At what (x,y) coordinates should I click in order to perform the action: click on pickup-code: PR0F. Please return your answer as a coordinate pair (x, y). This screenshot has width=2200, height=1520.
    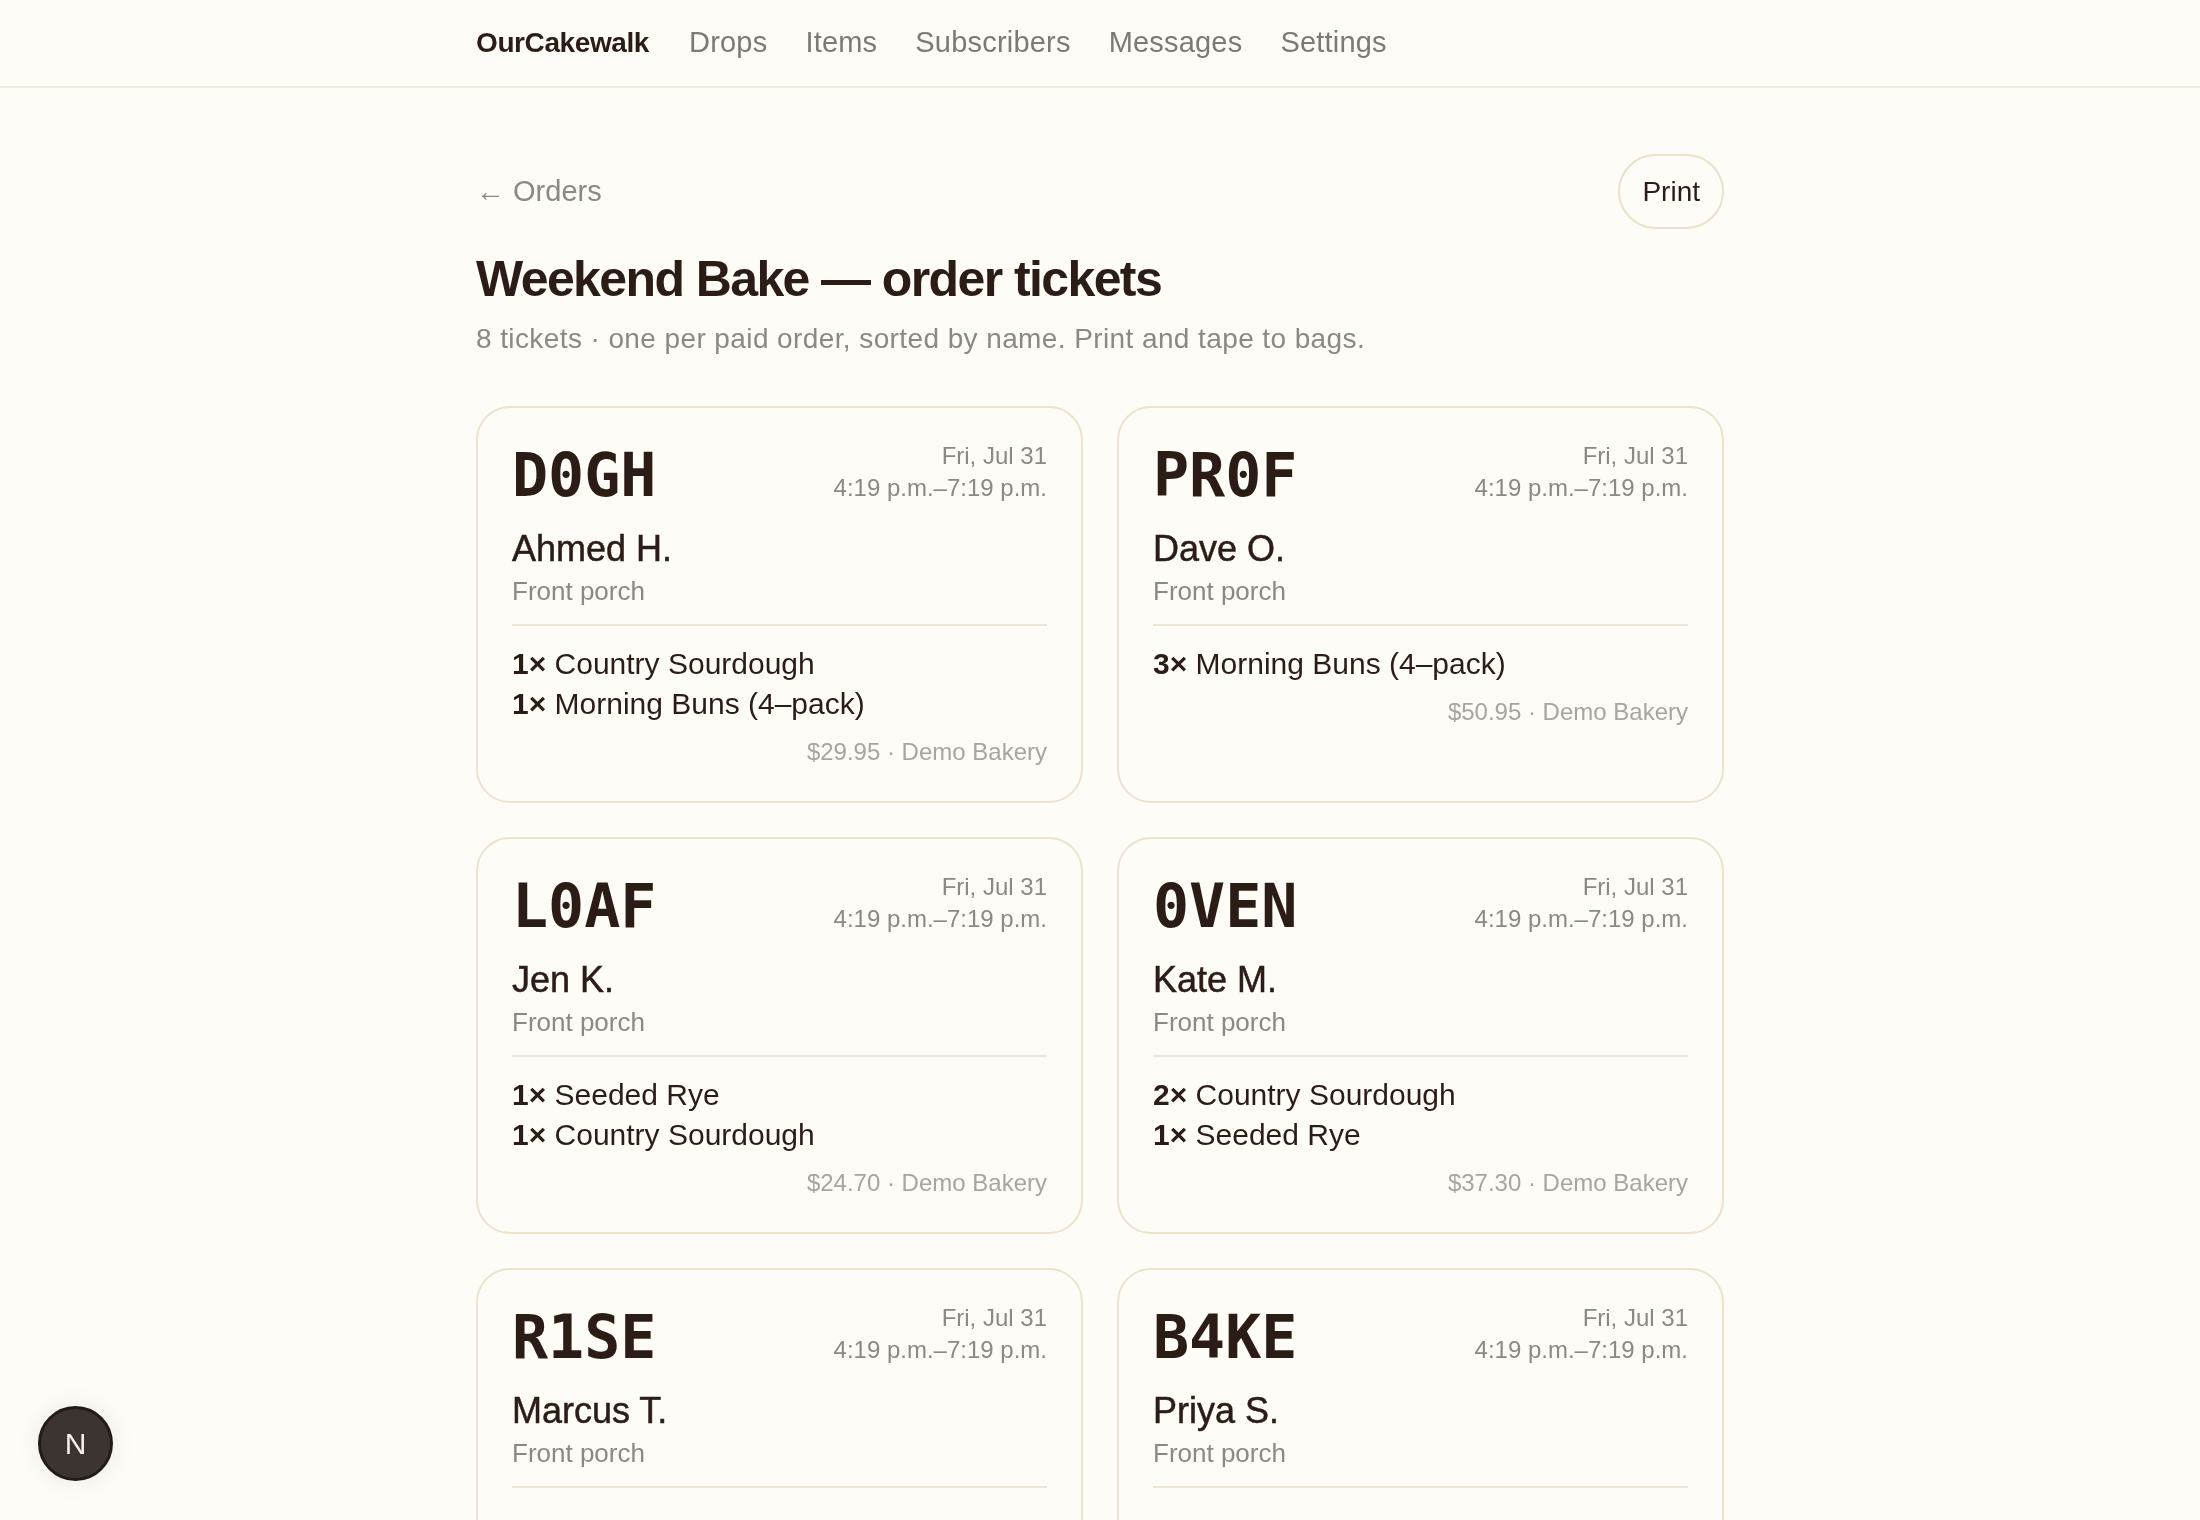
    Looking at the image, I should click on (1225, 475).